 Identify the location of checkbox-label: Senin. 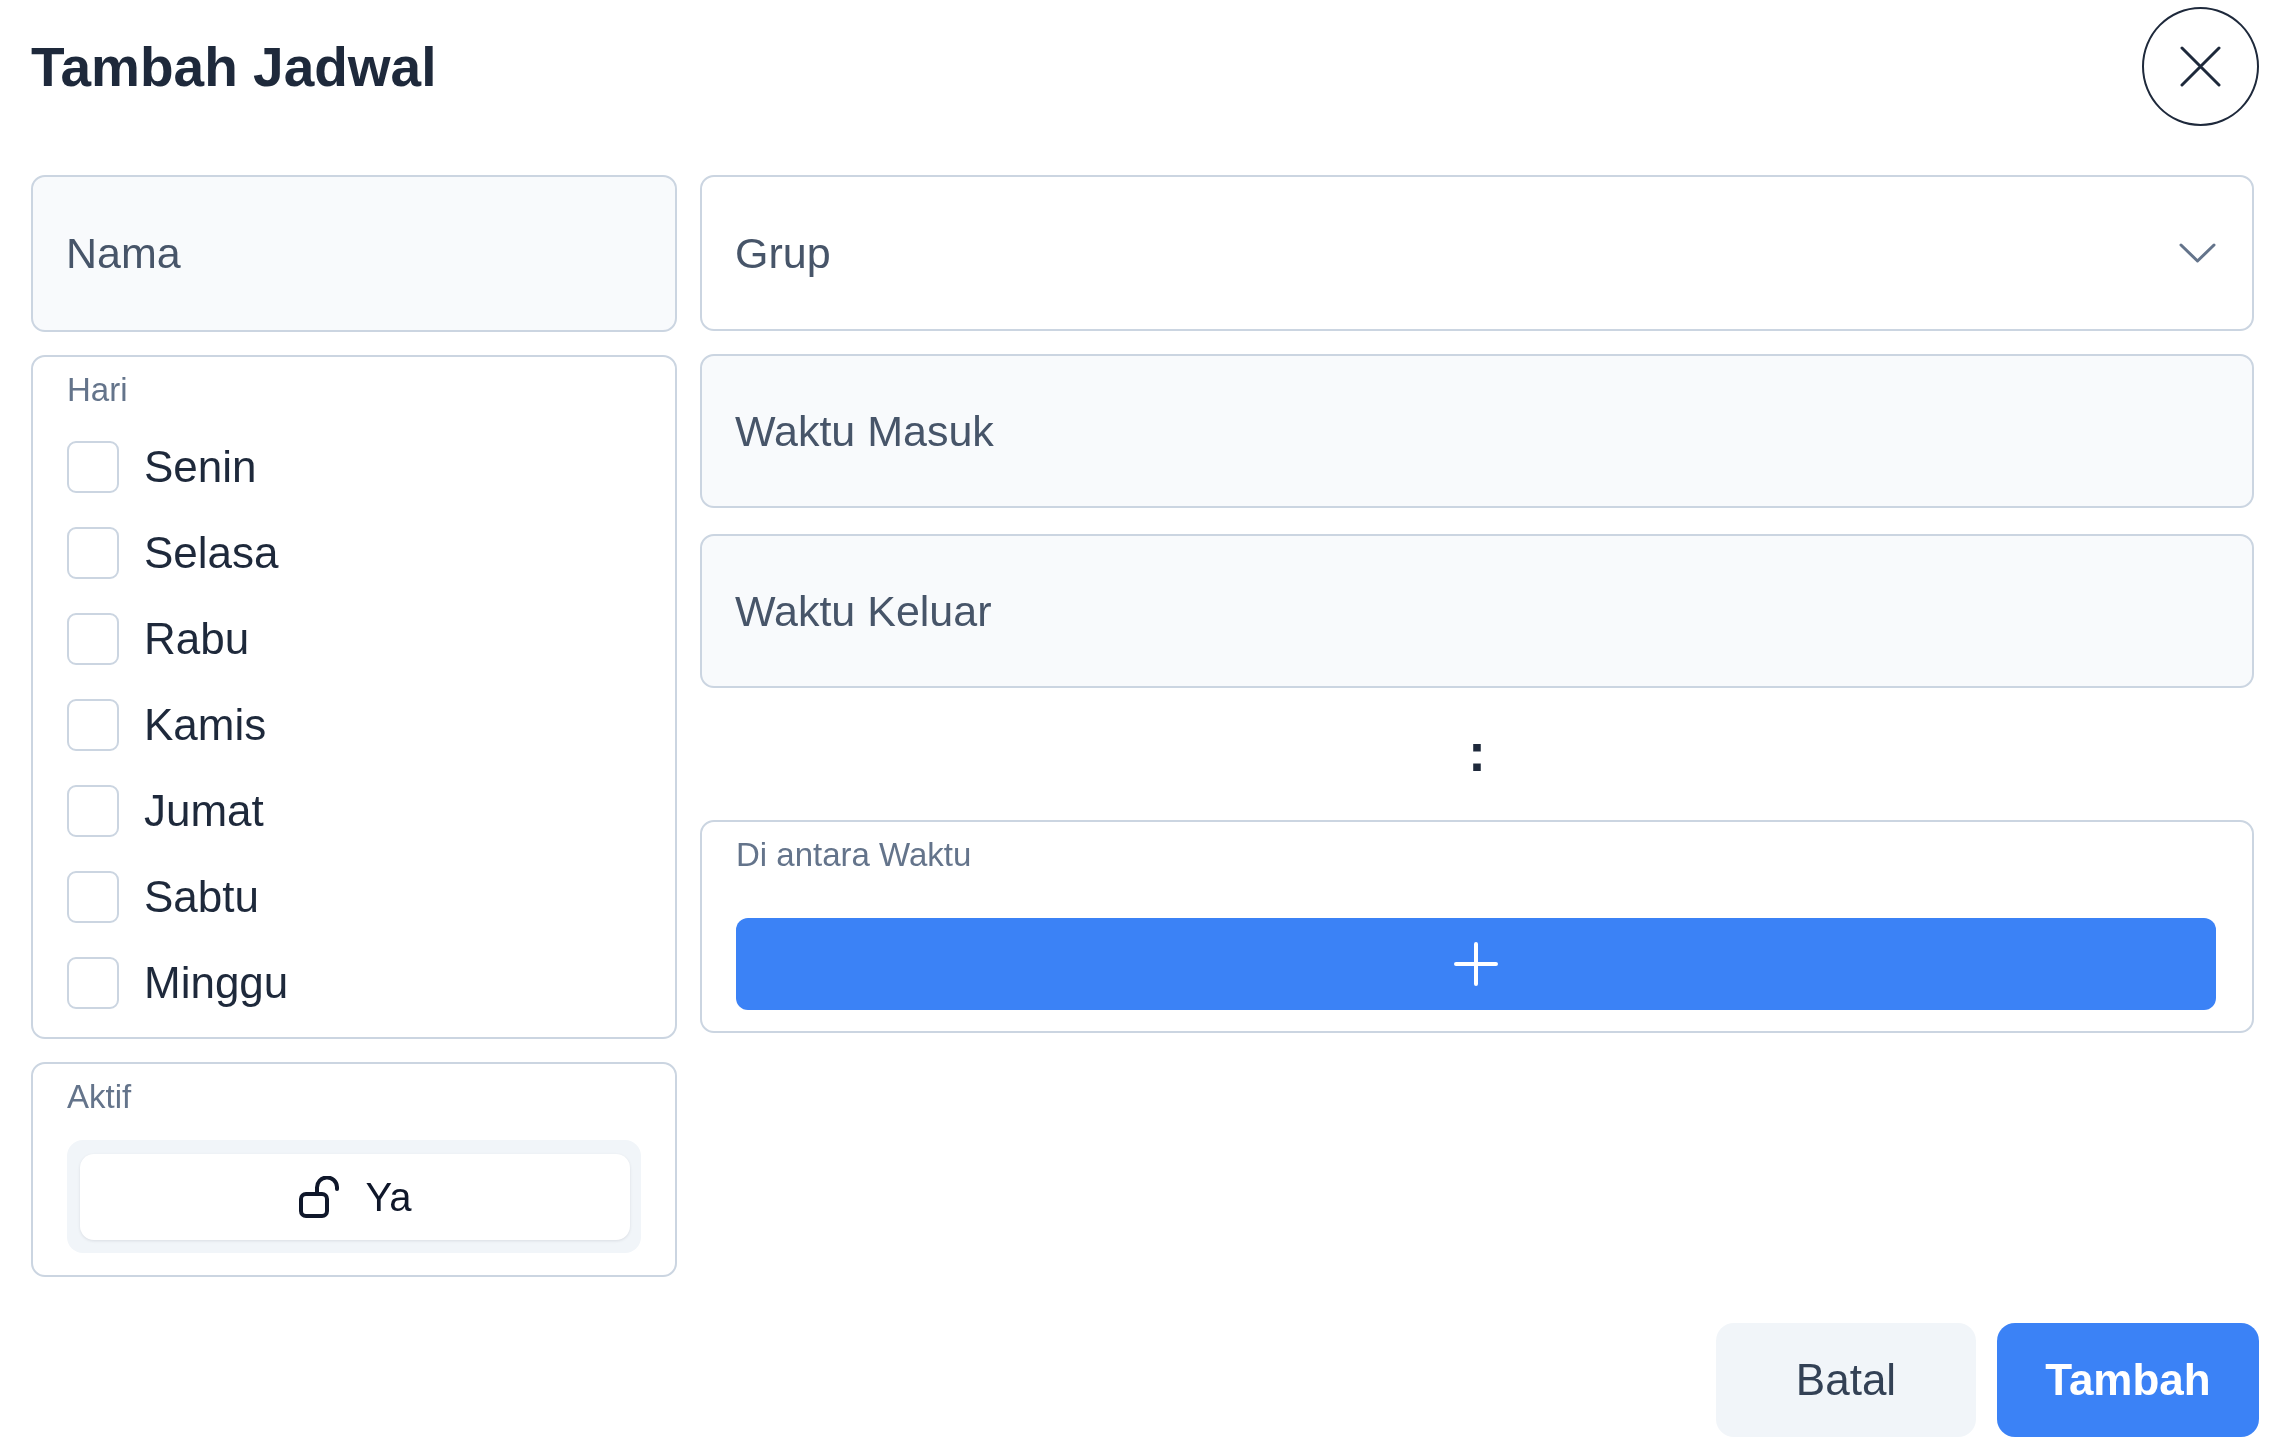
(200, 467).